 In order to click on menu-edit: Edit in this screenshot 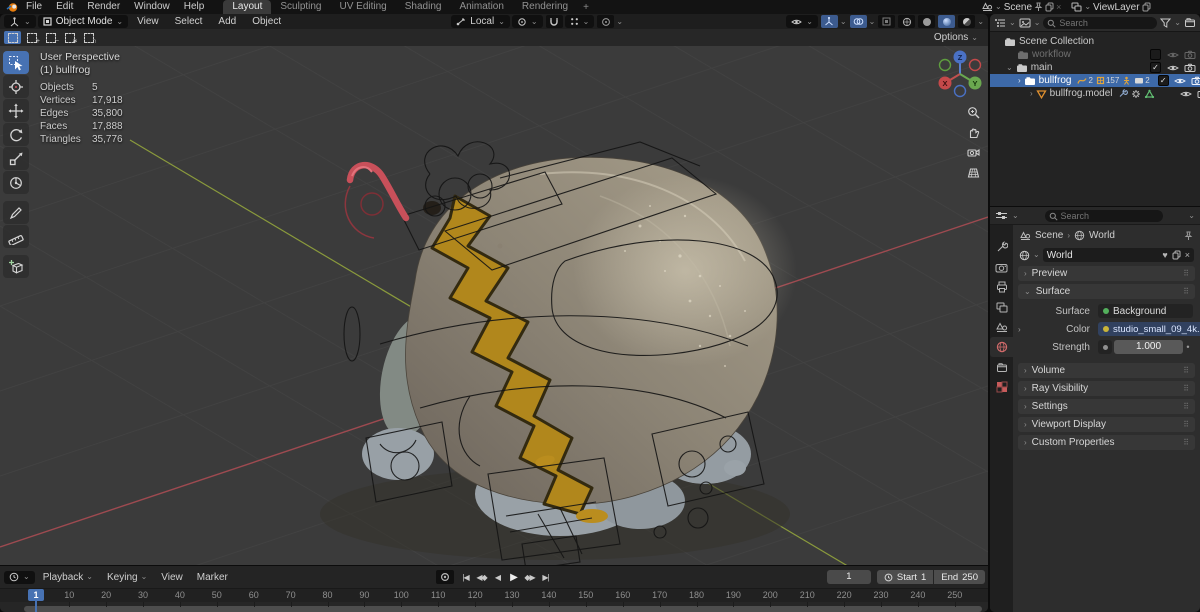, I will do `click(64, 7)`.